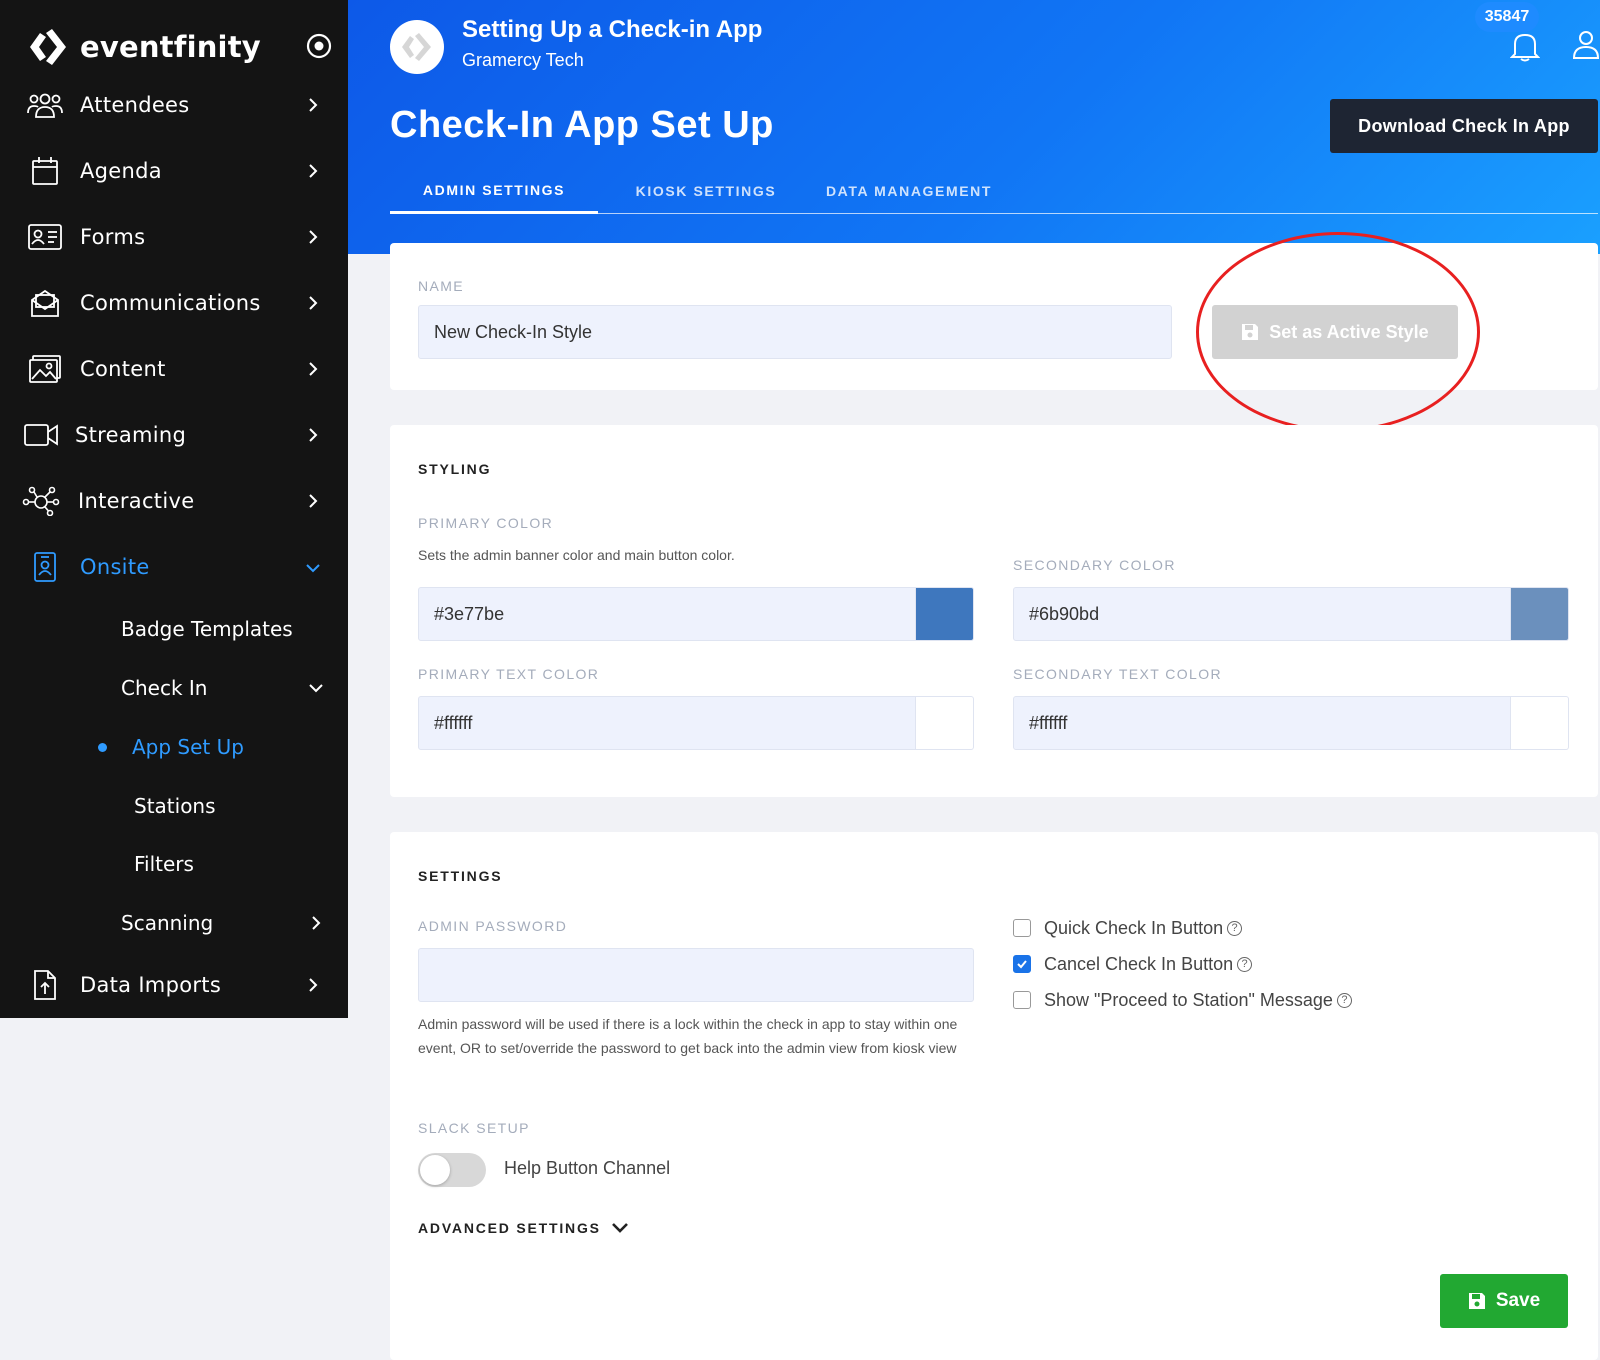 This screenshot has height=1360, width=1600. What do you see at coordinates (945, 723) in the screenshot?
I see `primary-text-color-swatch` at bounding box center [945, 723].